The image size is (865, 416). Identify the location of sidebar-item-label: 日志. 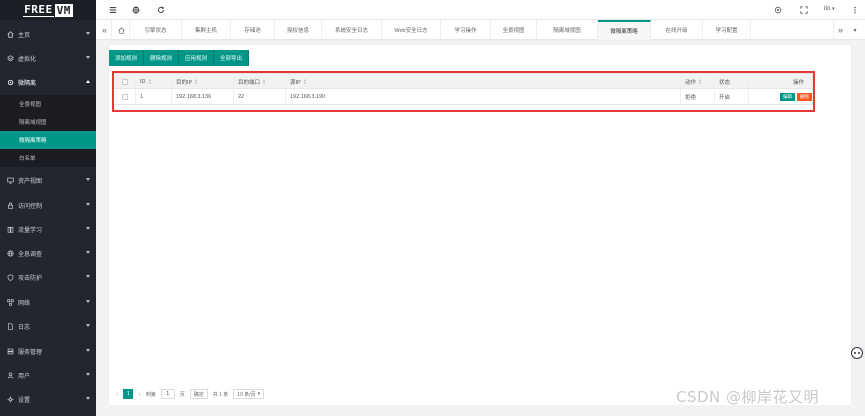
(24, 327).